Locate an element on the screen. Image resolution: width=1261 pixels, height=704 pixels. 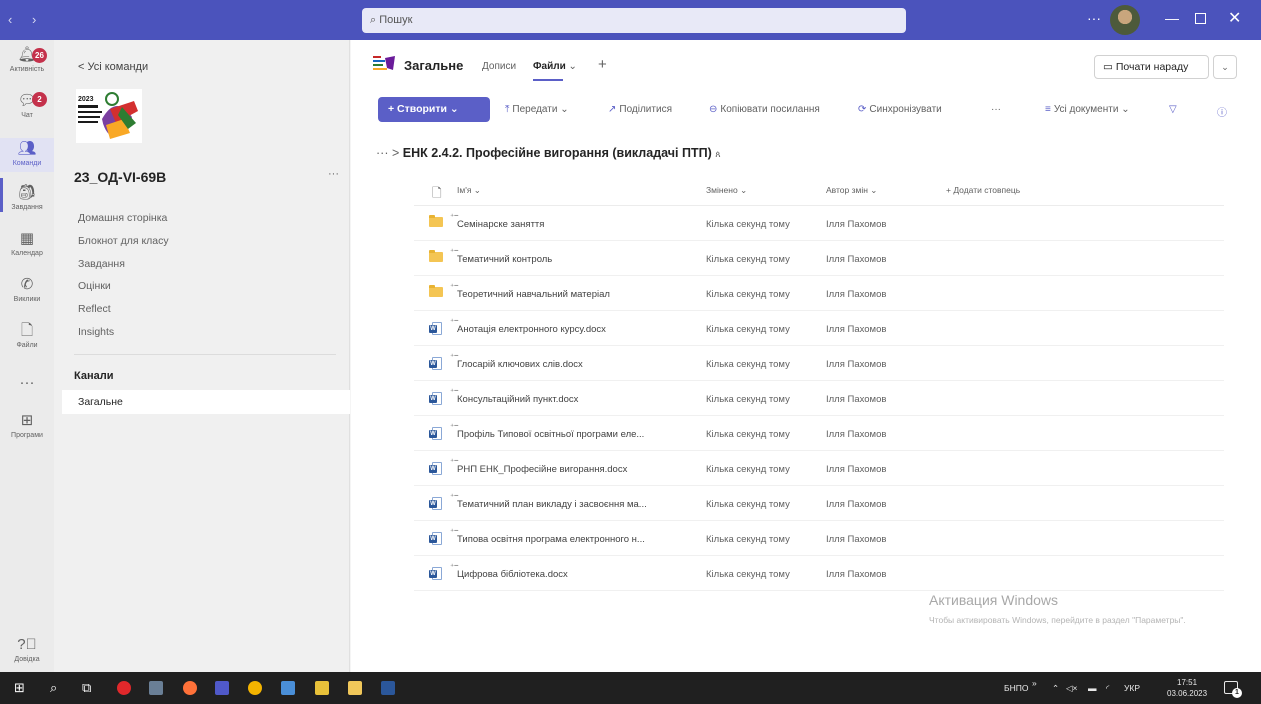
file-name: Тематичний контроль is located at coordinates (504, 259).